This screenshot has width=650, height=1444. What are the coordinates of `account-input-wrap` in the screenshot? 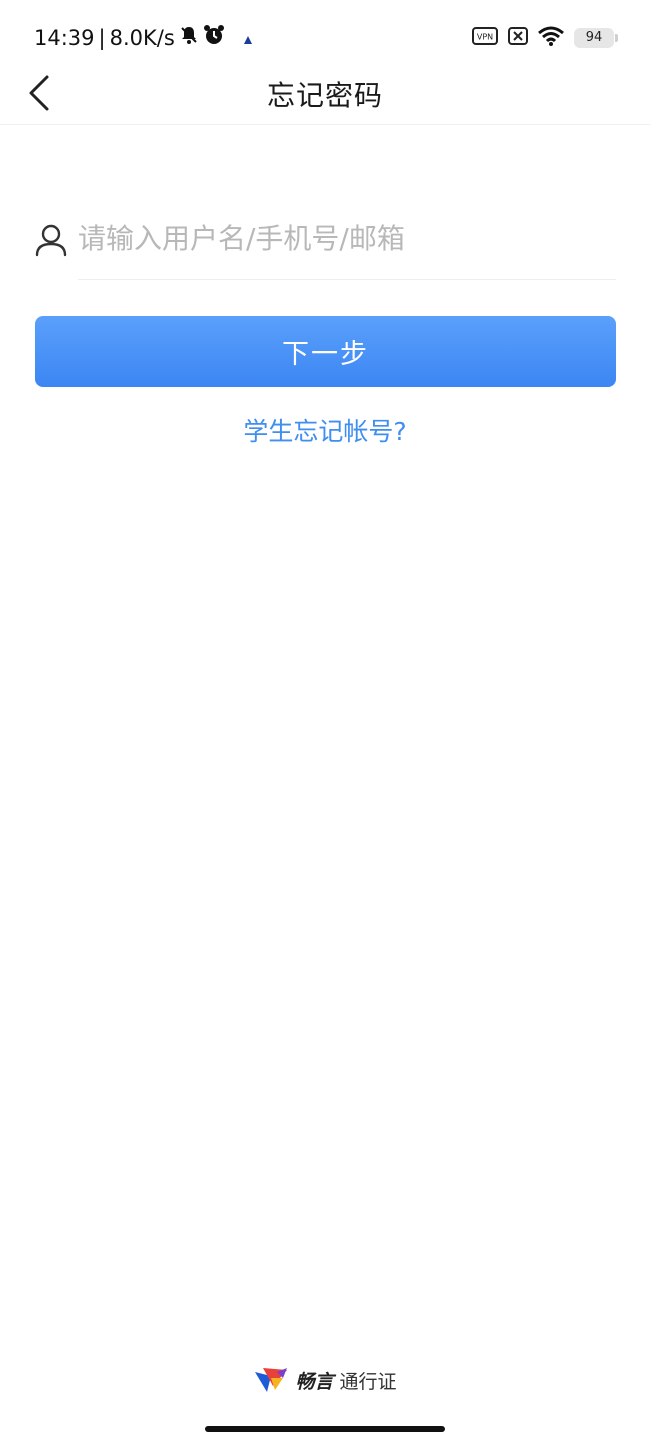 It's located at (347, 242).